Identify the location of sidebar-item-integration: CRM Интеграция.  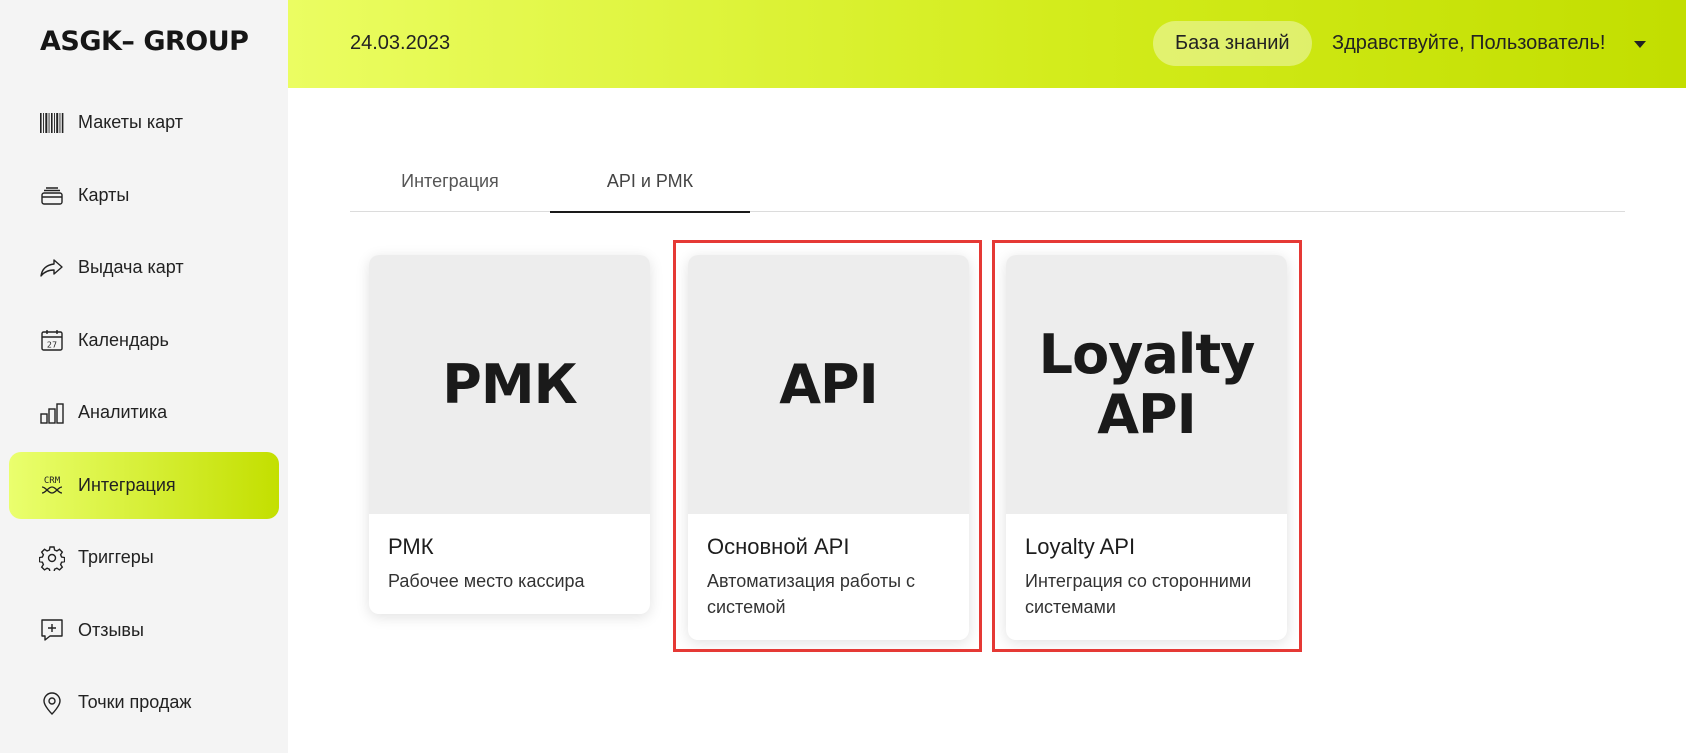
(144, 485).